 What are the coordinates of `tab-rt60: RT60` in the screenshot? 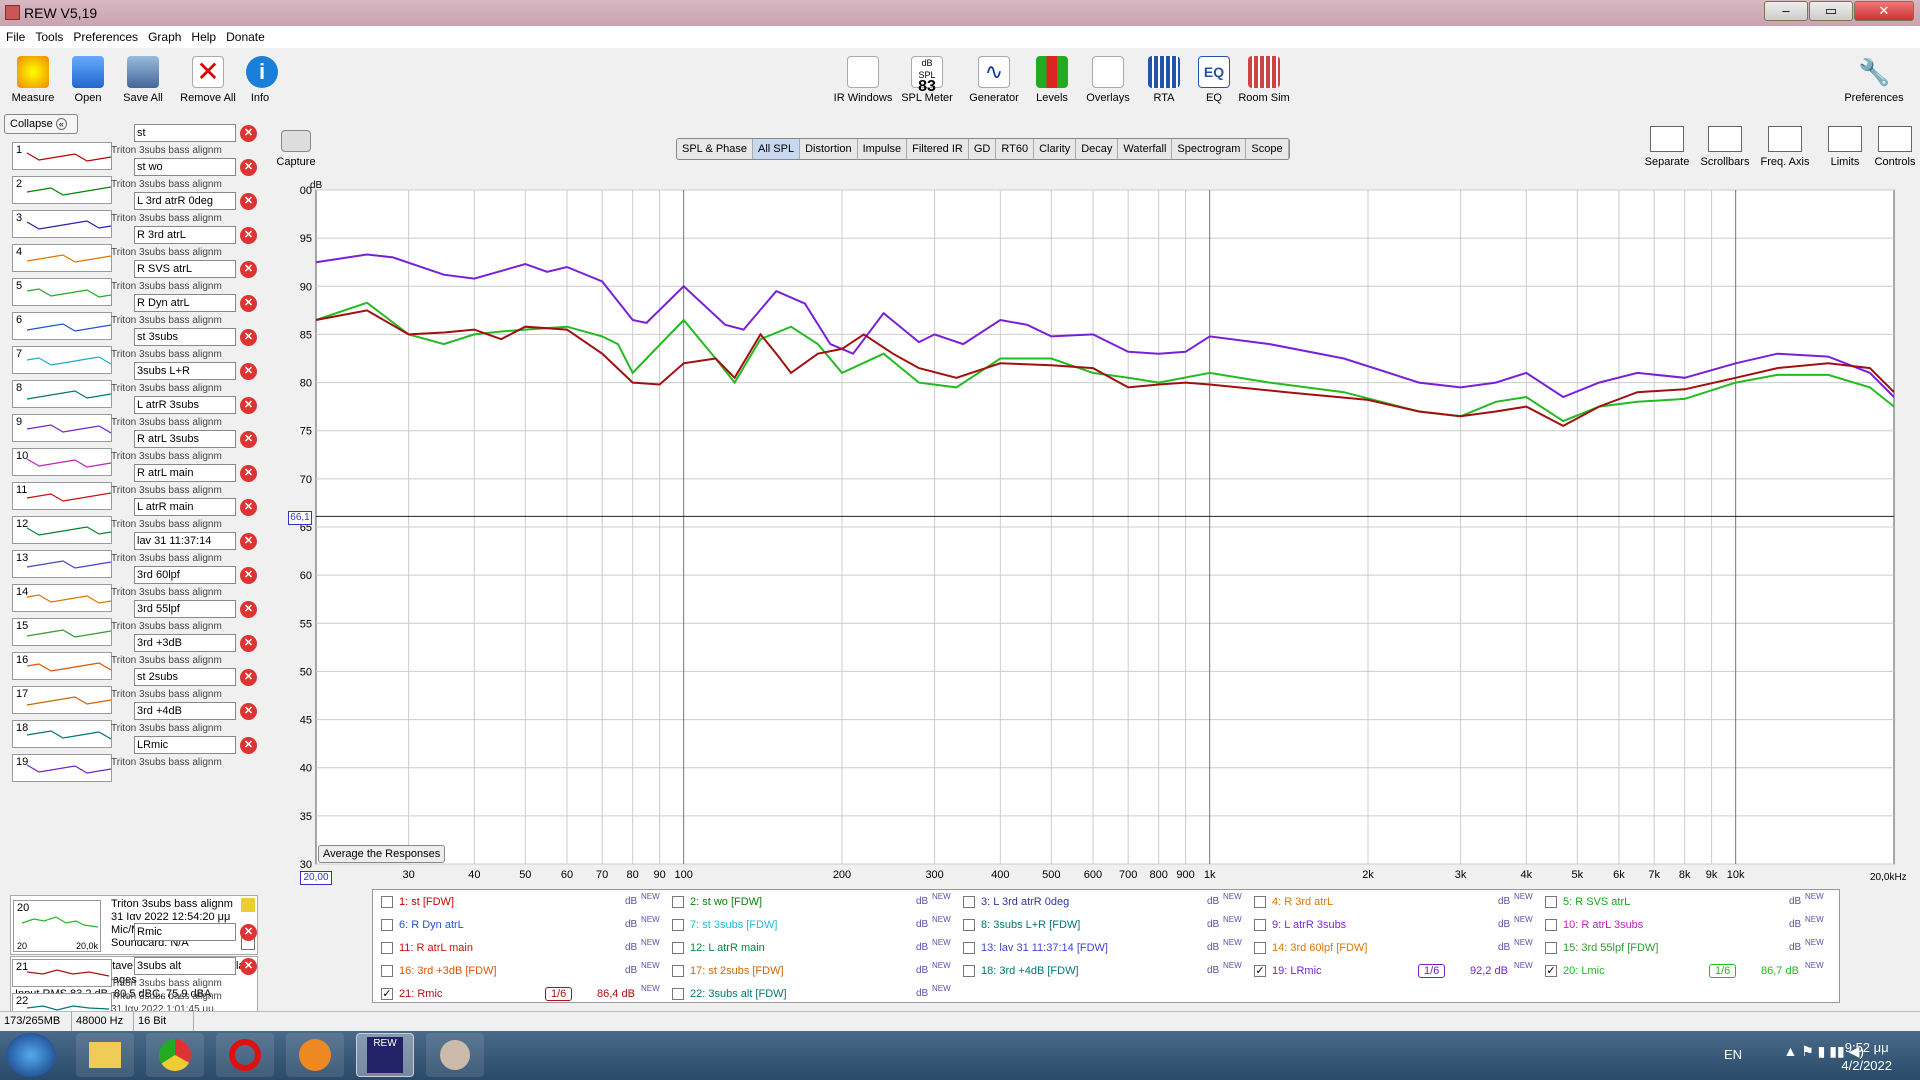 It's located at (1015, 149).